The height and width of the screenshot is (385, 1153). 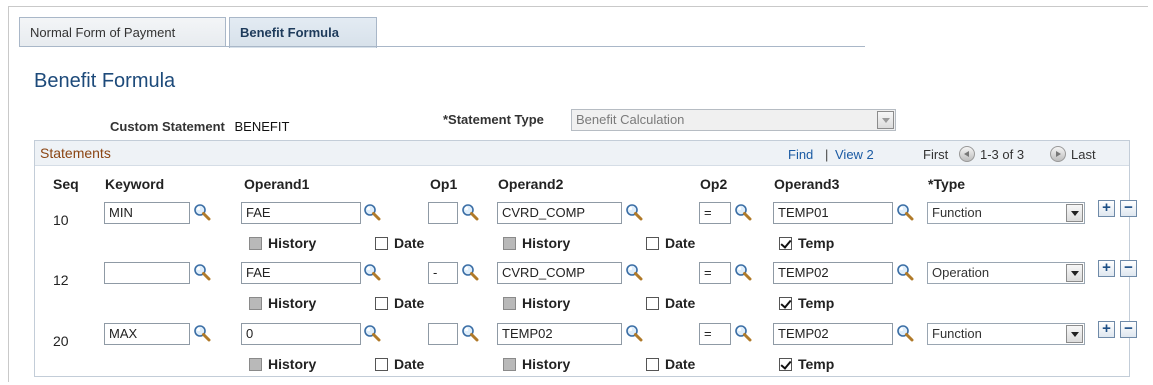 I want to click on tab-normal-form-of-payment: Normal Form of Payment, so click(x=122, y=32).